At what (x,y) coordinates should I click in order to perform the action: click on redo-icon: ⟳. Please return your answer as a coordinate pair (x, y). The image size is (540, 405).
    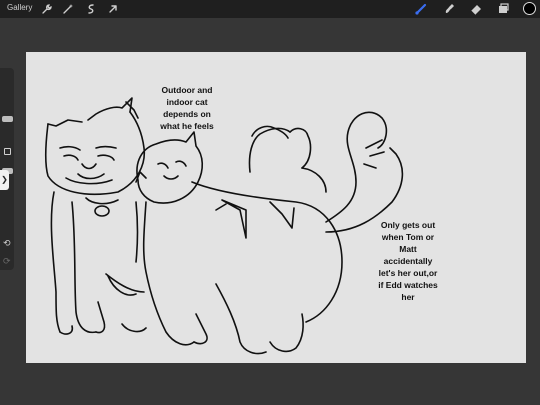
    Looking at the image, I should click on (7, 261).